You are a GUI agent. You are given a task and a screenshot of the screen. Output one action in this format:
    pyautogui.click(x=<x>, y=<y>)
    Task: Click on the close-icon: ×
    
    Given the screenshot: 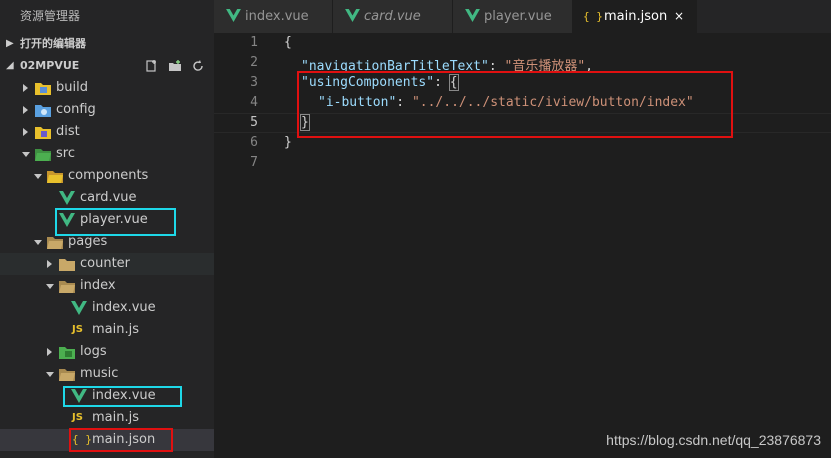 What is the action you would take?
    pyautogui.click(x=679, y=16)
    